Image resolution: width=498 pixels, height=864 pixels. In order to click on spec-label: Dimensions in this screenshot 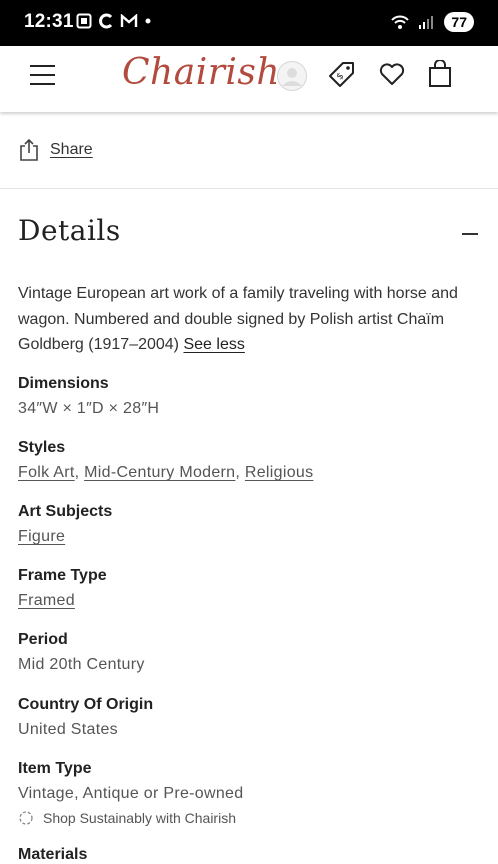, I will do `click(63, 383)`.